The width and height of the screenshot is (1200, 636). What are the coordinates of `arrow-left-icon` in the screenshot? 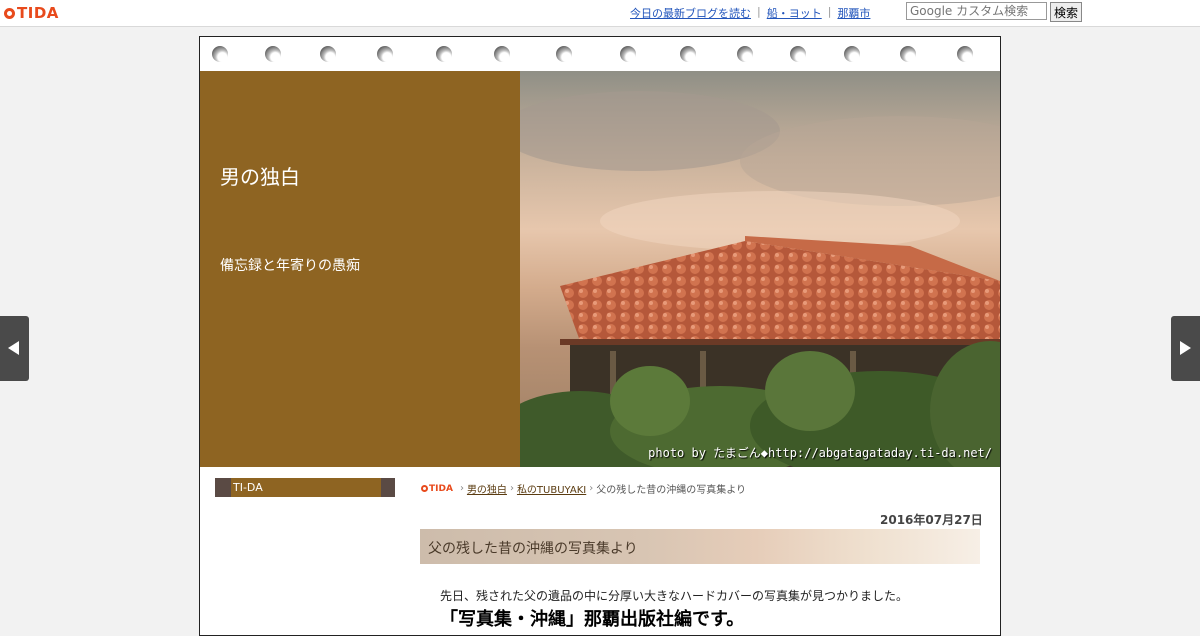 It's located at (13, 348).